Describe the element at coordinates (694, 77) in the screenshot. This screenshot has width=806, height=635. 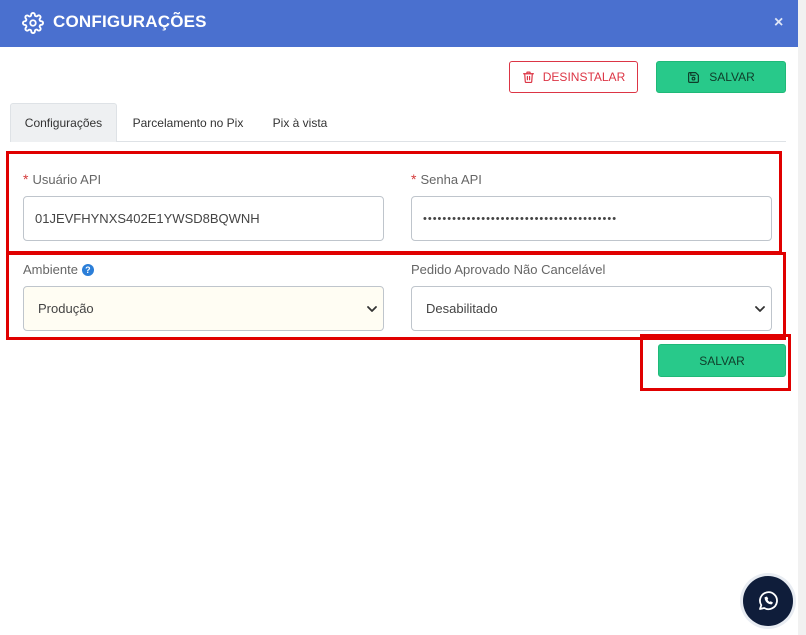
I see `save-icon` at that location.